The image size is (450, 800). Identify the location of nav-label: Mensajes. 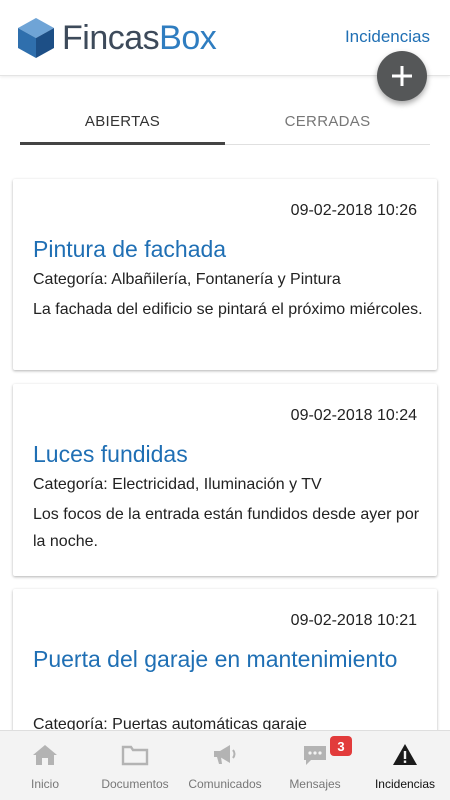
(315, 784).